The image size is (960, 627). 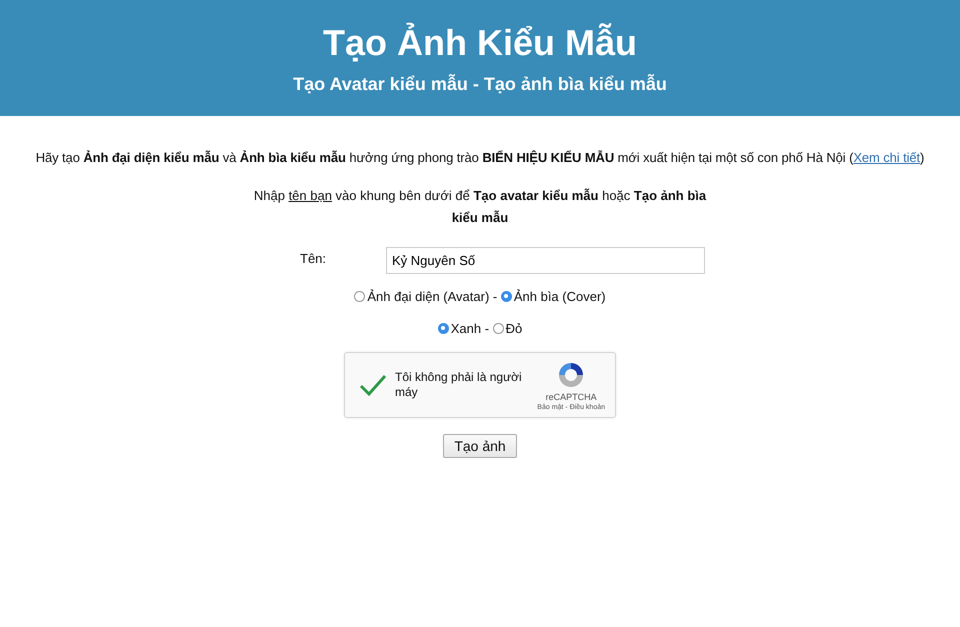 I want to click on radio-label: Đỏ, so click(x=514, y=328).